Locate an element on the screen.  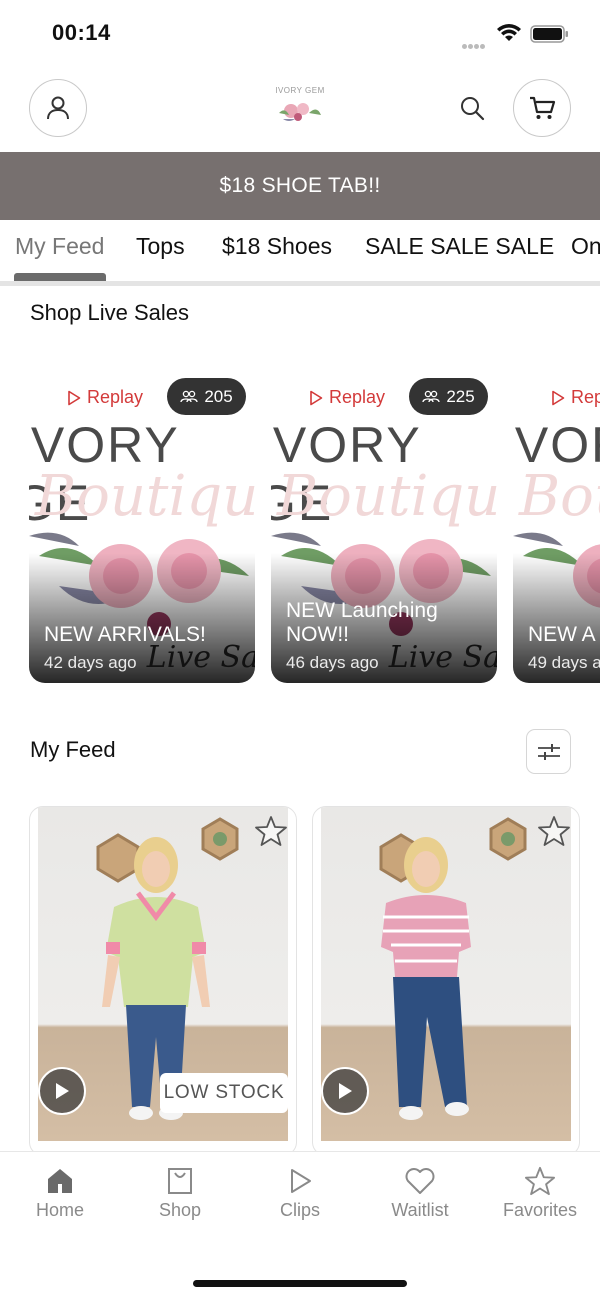
battery-icon is located at coordinates (549, 34).